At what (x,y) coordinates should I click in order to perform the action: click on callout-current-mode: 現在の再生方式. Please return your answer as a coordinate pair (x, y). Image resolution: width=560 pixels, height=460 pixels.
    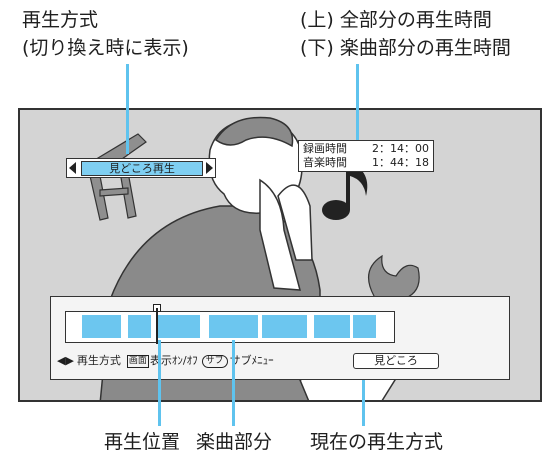
    Looking at the image, I should click on (377, 442).